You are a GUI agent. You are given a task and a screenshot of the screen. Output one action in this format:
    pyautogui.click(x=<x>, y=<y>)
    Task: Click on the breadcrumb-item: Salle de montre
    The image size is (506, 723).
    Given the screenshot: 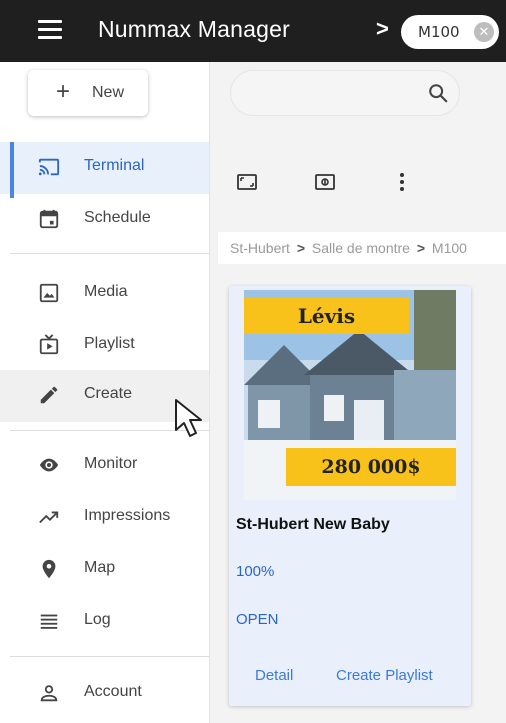 What is the action you would take?
    pyautogui.click(x=361, y=248)
    